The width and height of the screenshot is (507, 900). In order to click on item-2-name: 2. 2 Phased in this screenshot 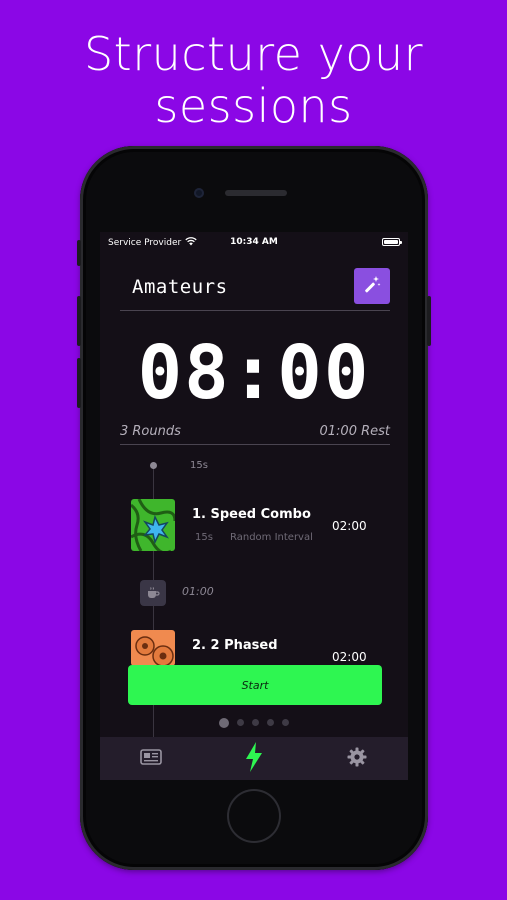, I will do `click(235, 645)`.